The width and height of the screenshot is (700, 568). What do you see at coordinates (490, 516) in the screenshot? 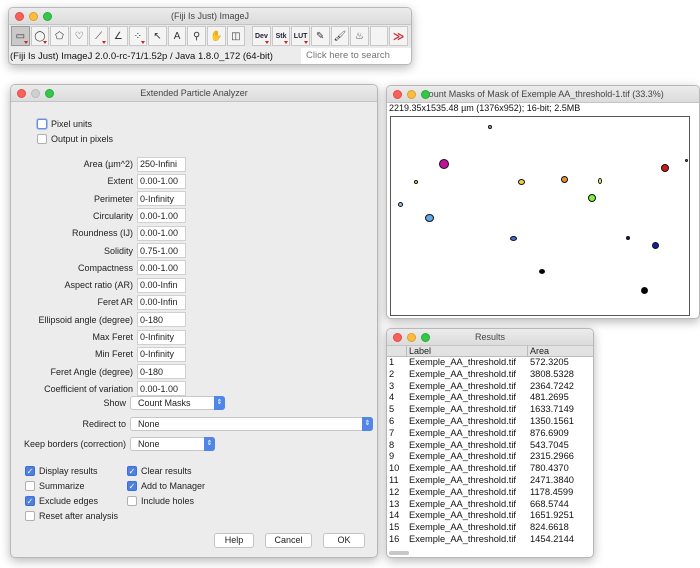
I see `table-row: 14 Exemple_AA_threshold.tif 1651.9251` at bounding box center [490, 516].